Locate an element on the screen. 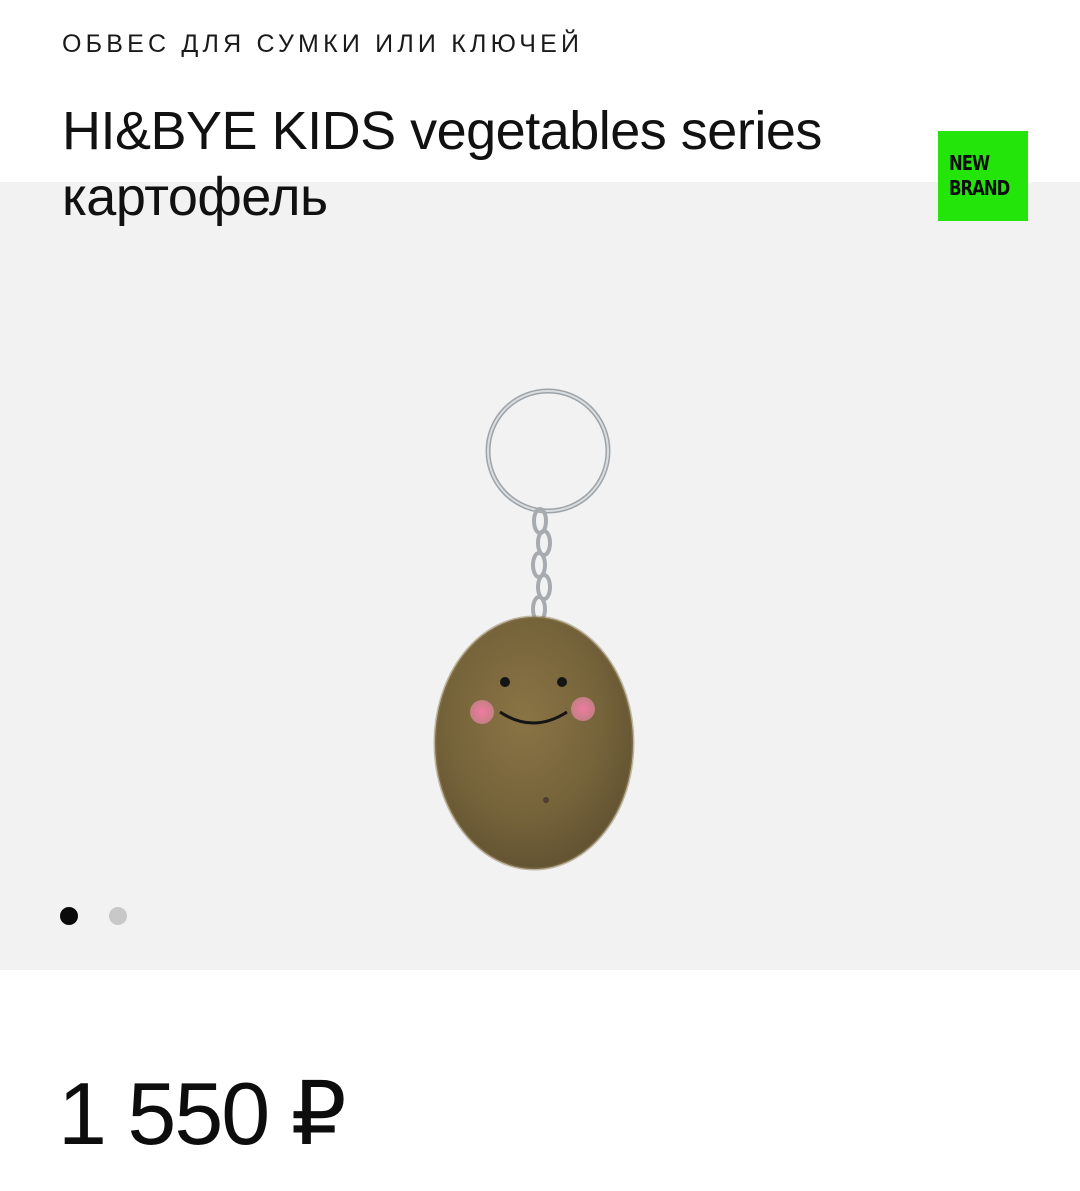 This screenshot has height=1191, width=1080. product-title: HI&BYE KIDS vegetables series картофель is located at coordinates (442, 164).